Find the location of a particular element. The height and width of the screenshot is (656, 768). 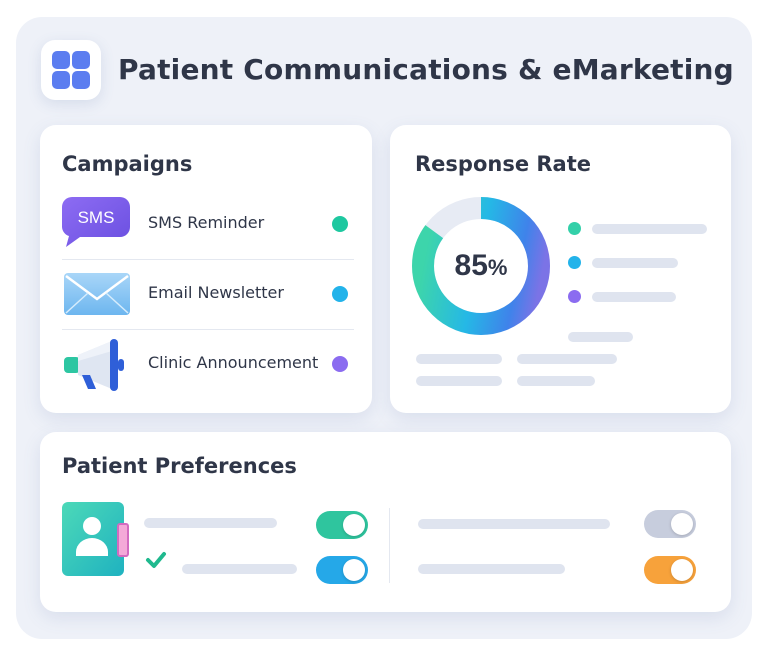

campaign-label: SMS Reminder is located at coordinates (206, 222).